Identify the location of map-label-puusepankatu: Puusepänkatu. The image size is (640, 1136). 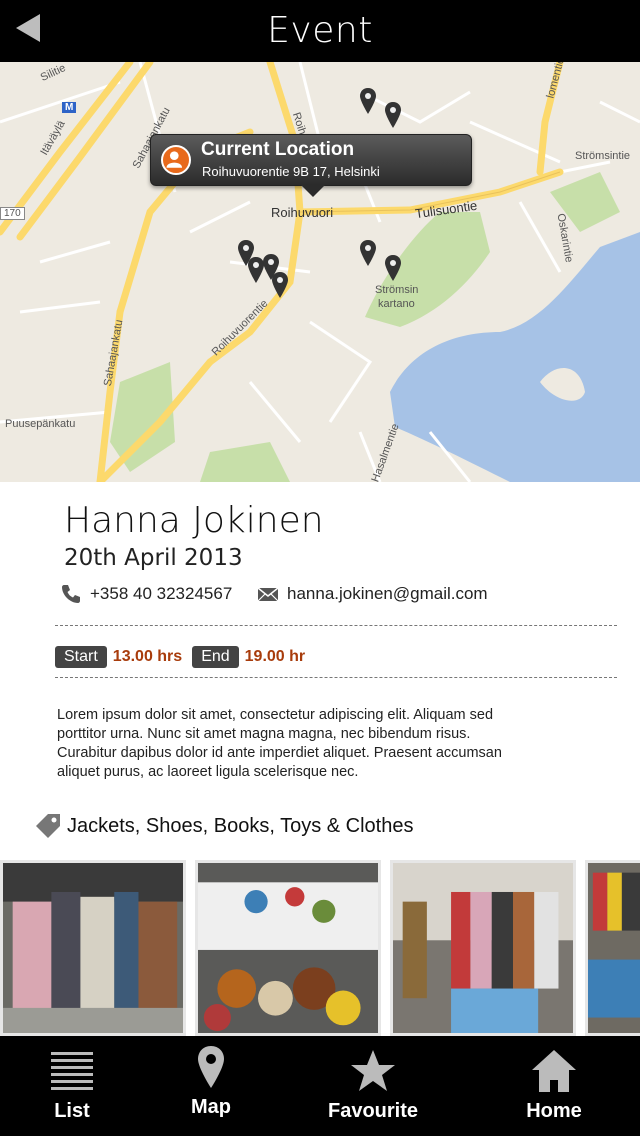
(40, 424).